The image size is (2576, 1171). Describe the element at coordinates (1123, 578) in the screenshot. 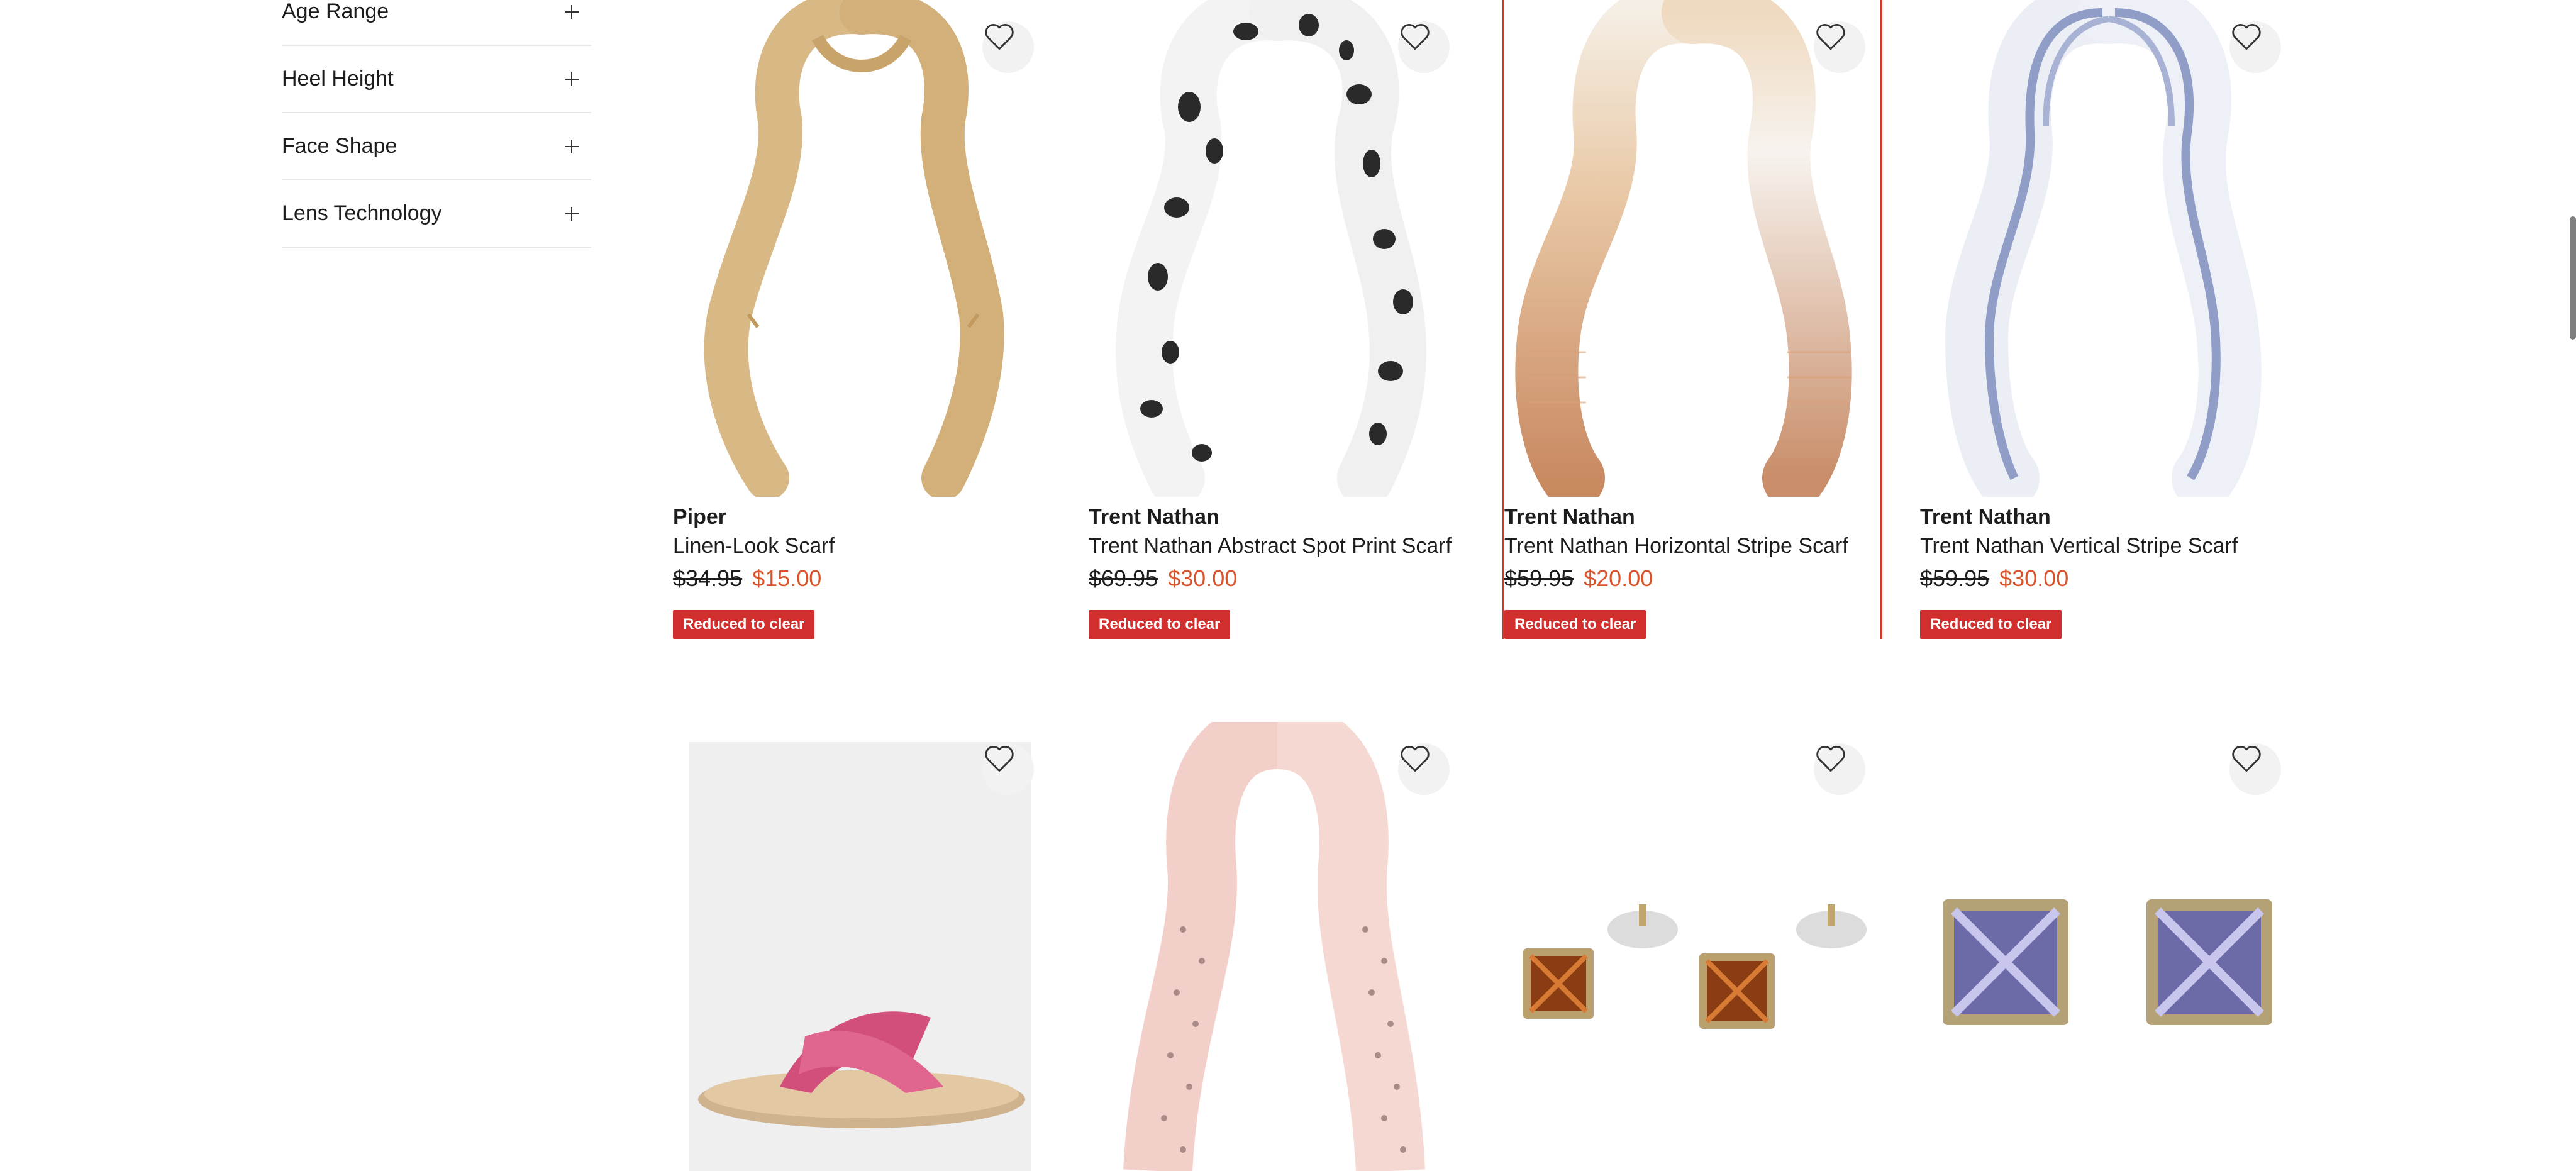

I see `price-was: $69.95` at that location.